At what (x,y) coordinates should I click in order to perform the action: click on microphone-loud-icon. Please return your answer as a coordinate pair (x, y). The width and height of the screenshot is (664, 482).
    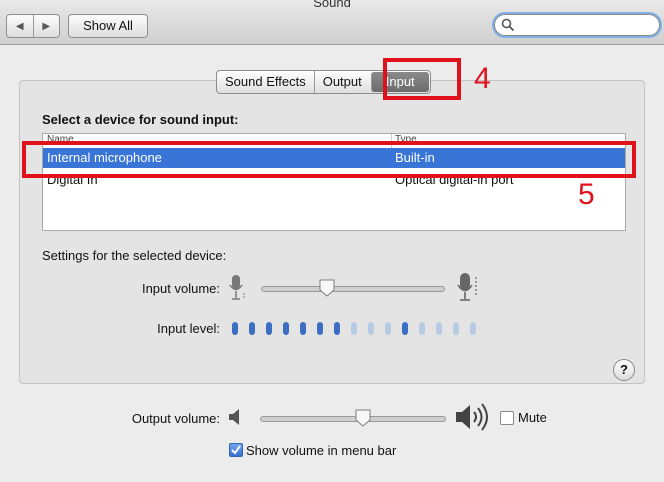
    Looking at the image, I should click on (467, 287).